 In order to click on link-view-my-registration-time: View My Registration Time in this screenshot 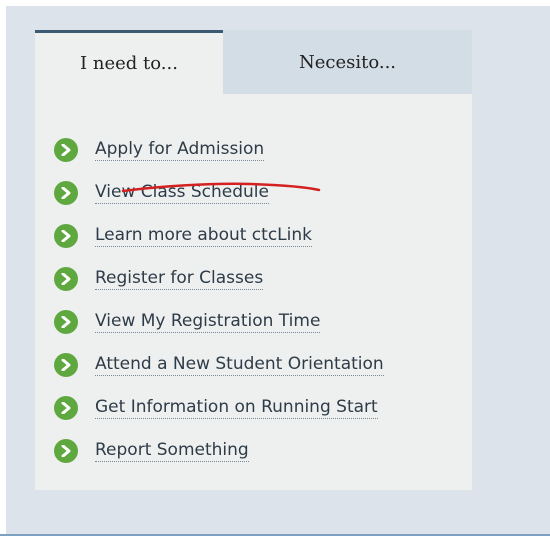, I will do `click(219, 321)`.